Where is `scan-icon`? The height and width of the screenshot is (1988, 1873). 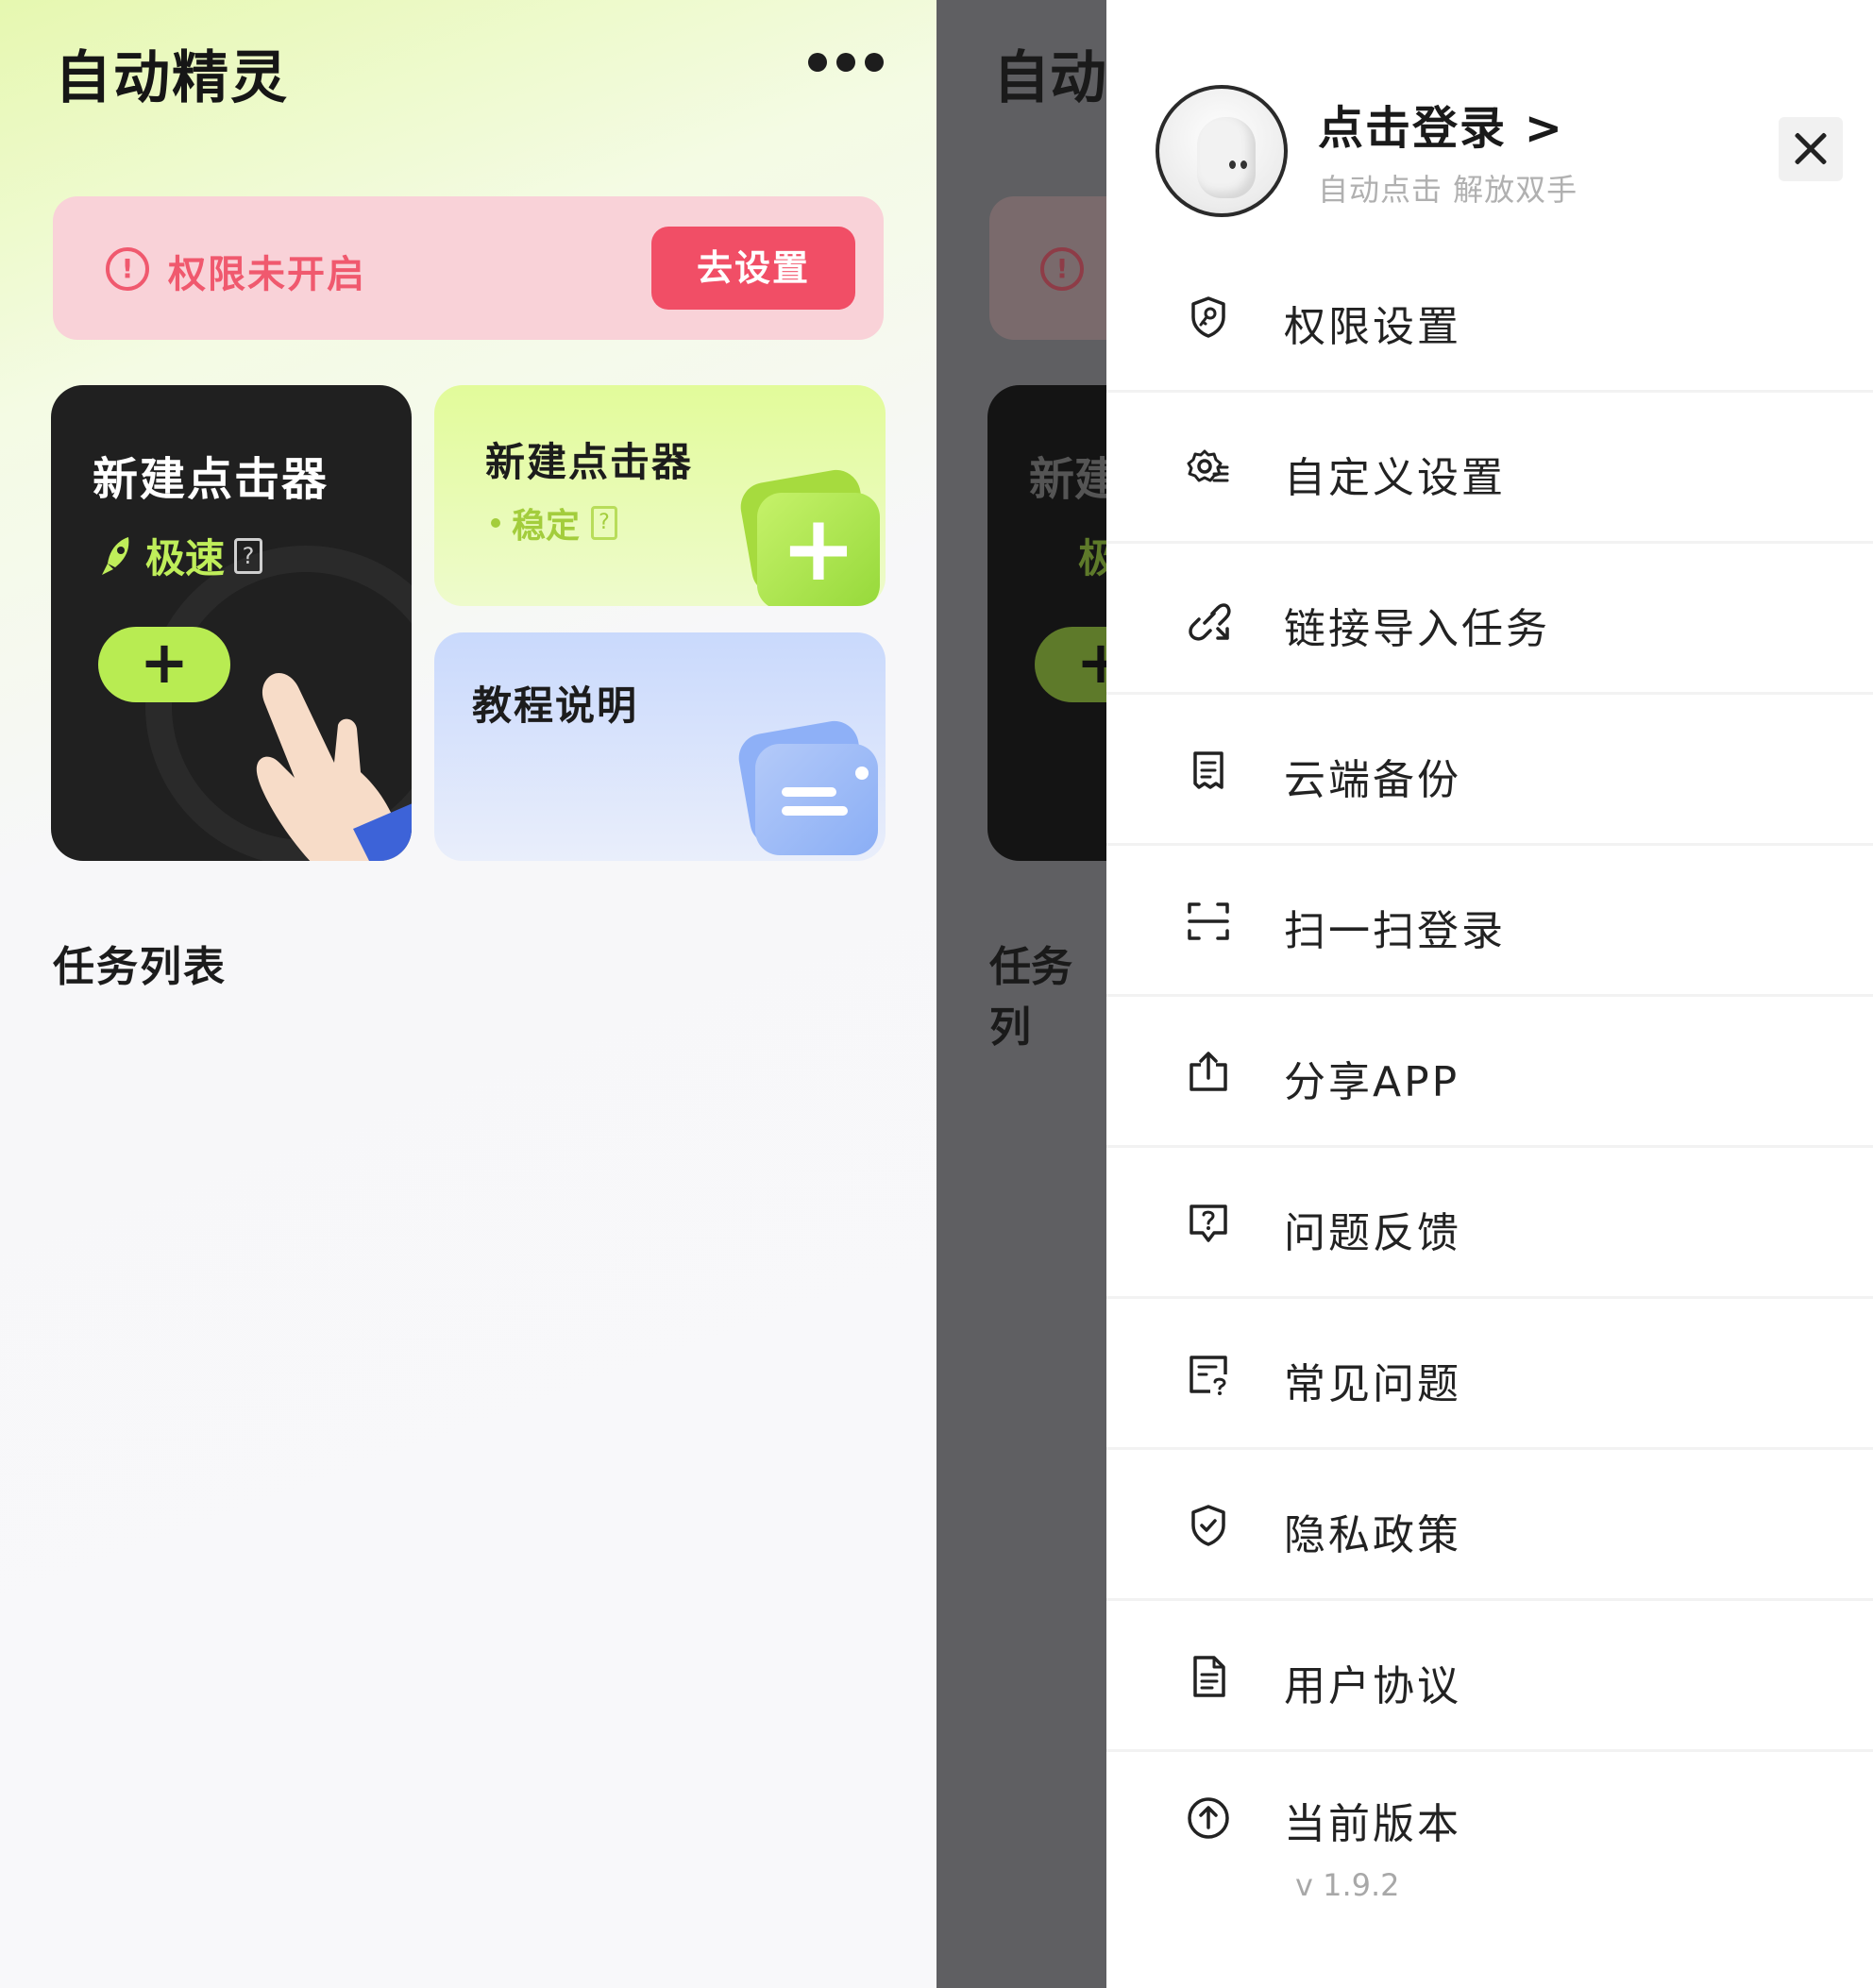 scan-icon is located at coordinates (1208, 921).